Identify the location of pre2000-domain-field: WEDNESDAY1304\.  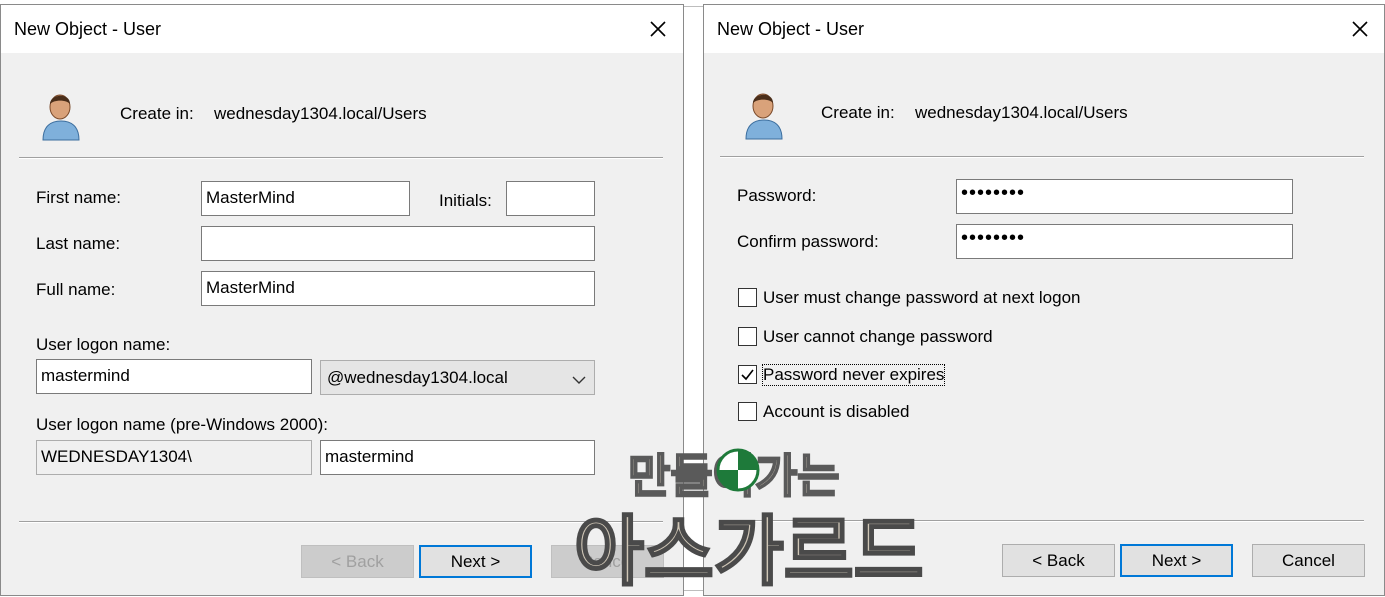
(174, 457).